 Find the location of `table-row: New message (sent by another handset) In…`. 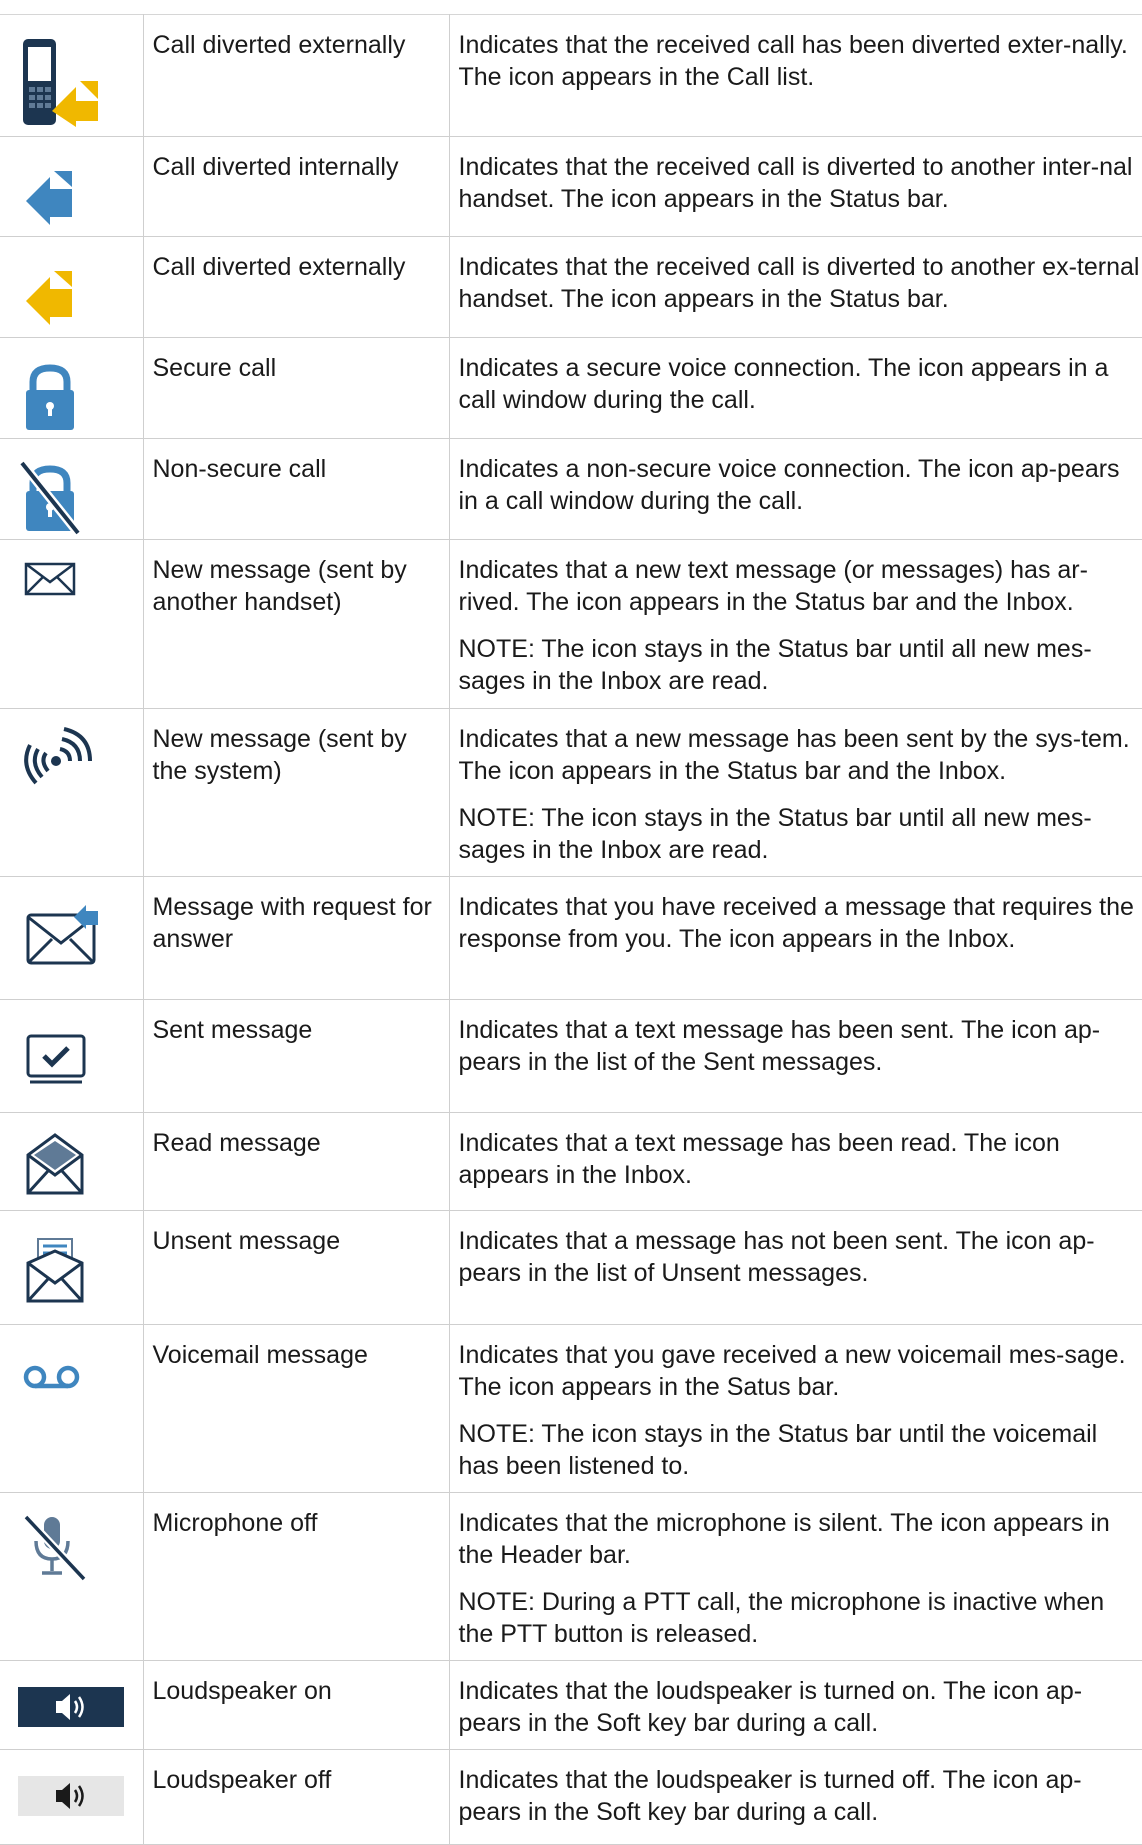

table-row: New message (sent by another handset) In… is located at coordinates (571, 624).